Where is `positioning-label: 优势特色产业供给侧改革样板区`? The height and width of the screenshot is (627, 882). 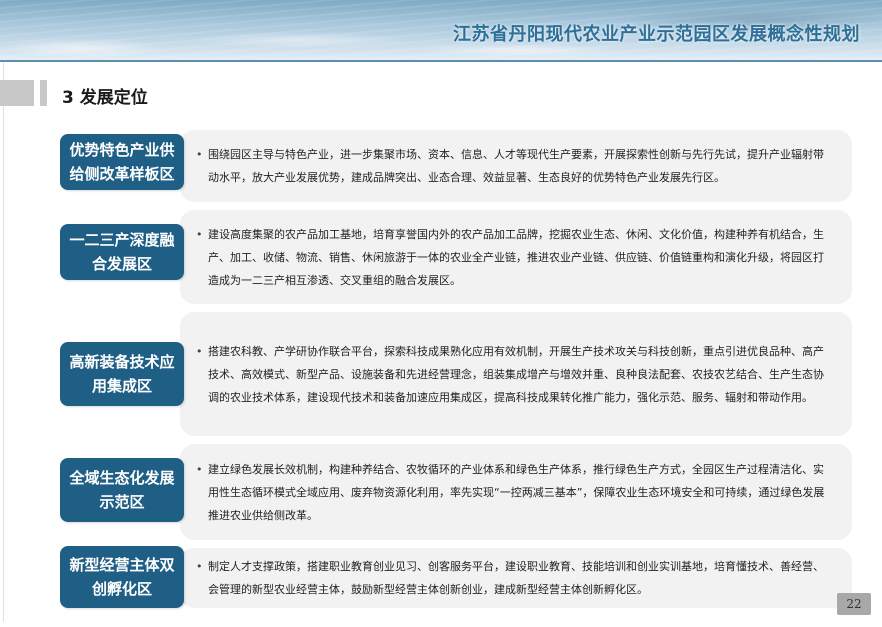
positioning-label: 优势特色产业供给侧改革样板区 is located at coordinates (122, 162).